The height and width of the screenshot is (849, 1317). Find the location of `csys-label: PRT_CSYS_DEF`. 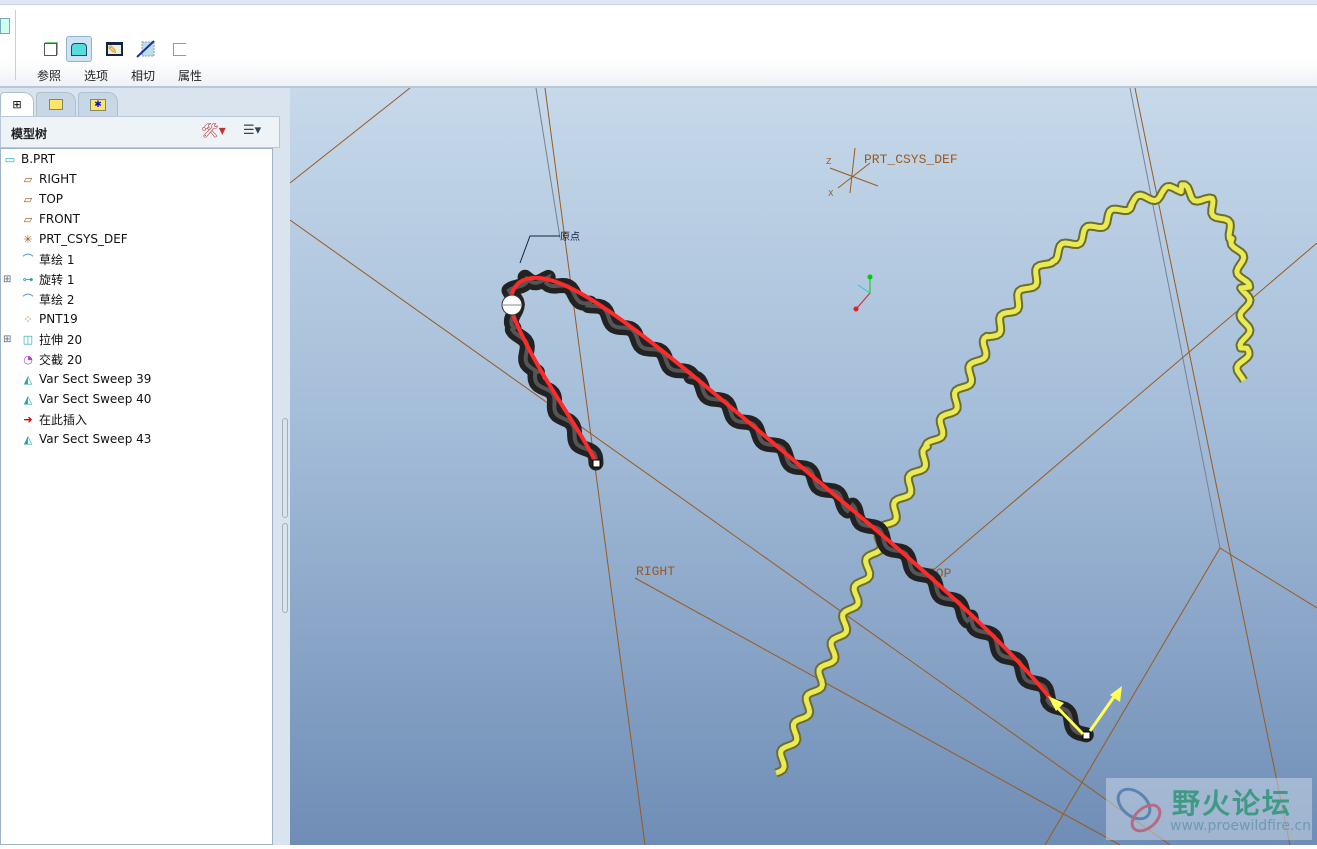

csys-label: PRT_CSYS_DEF is located at coordinates (911, 159).